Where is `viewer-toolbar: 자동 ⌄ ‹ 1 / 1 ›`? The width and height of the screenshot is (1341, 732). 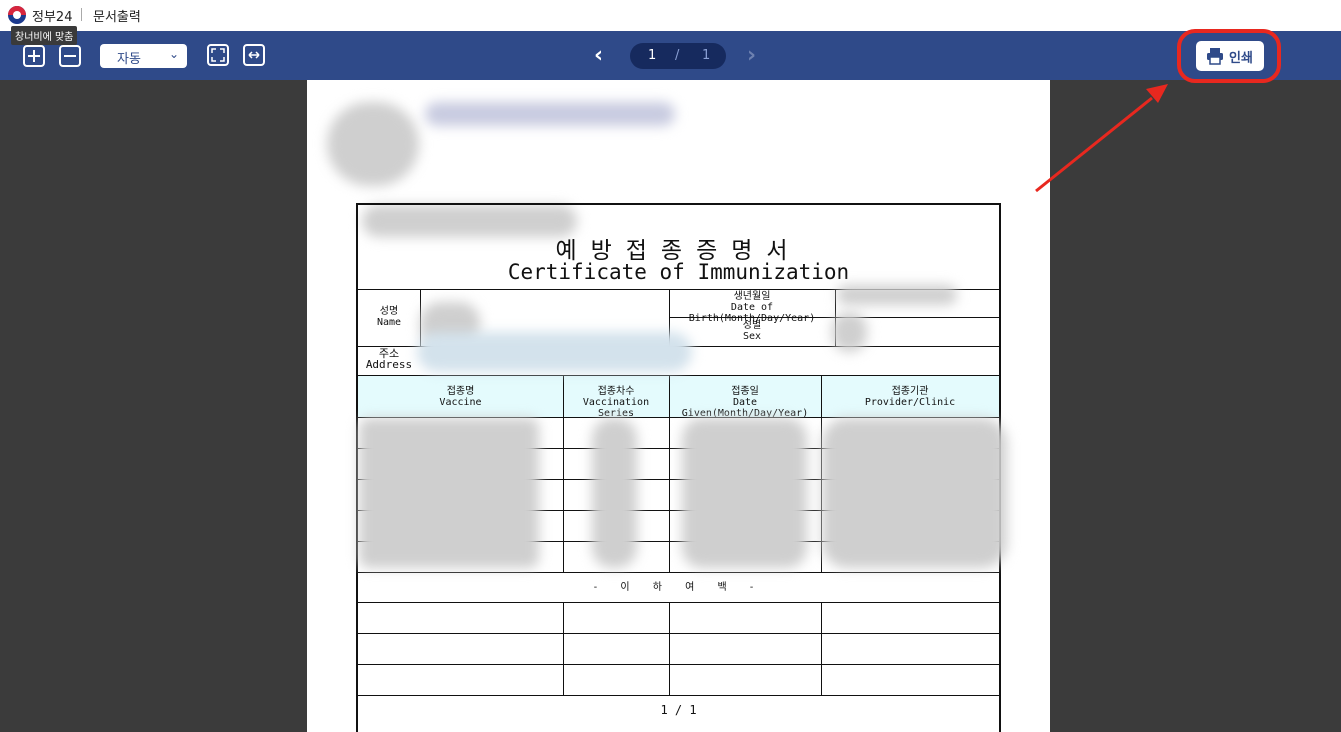 viewer-toolbar: 자동 ⌄ ‹ 1 / 1 › is located at coordinates (670, 55).